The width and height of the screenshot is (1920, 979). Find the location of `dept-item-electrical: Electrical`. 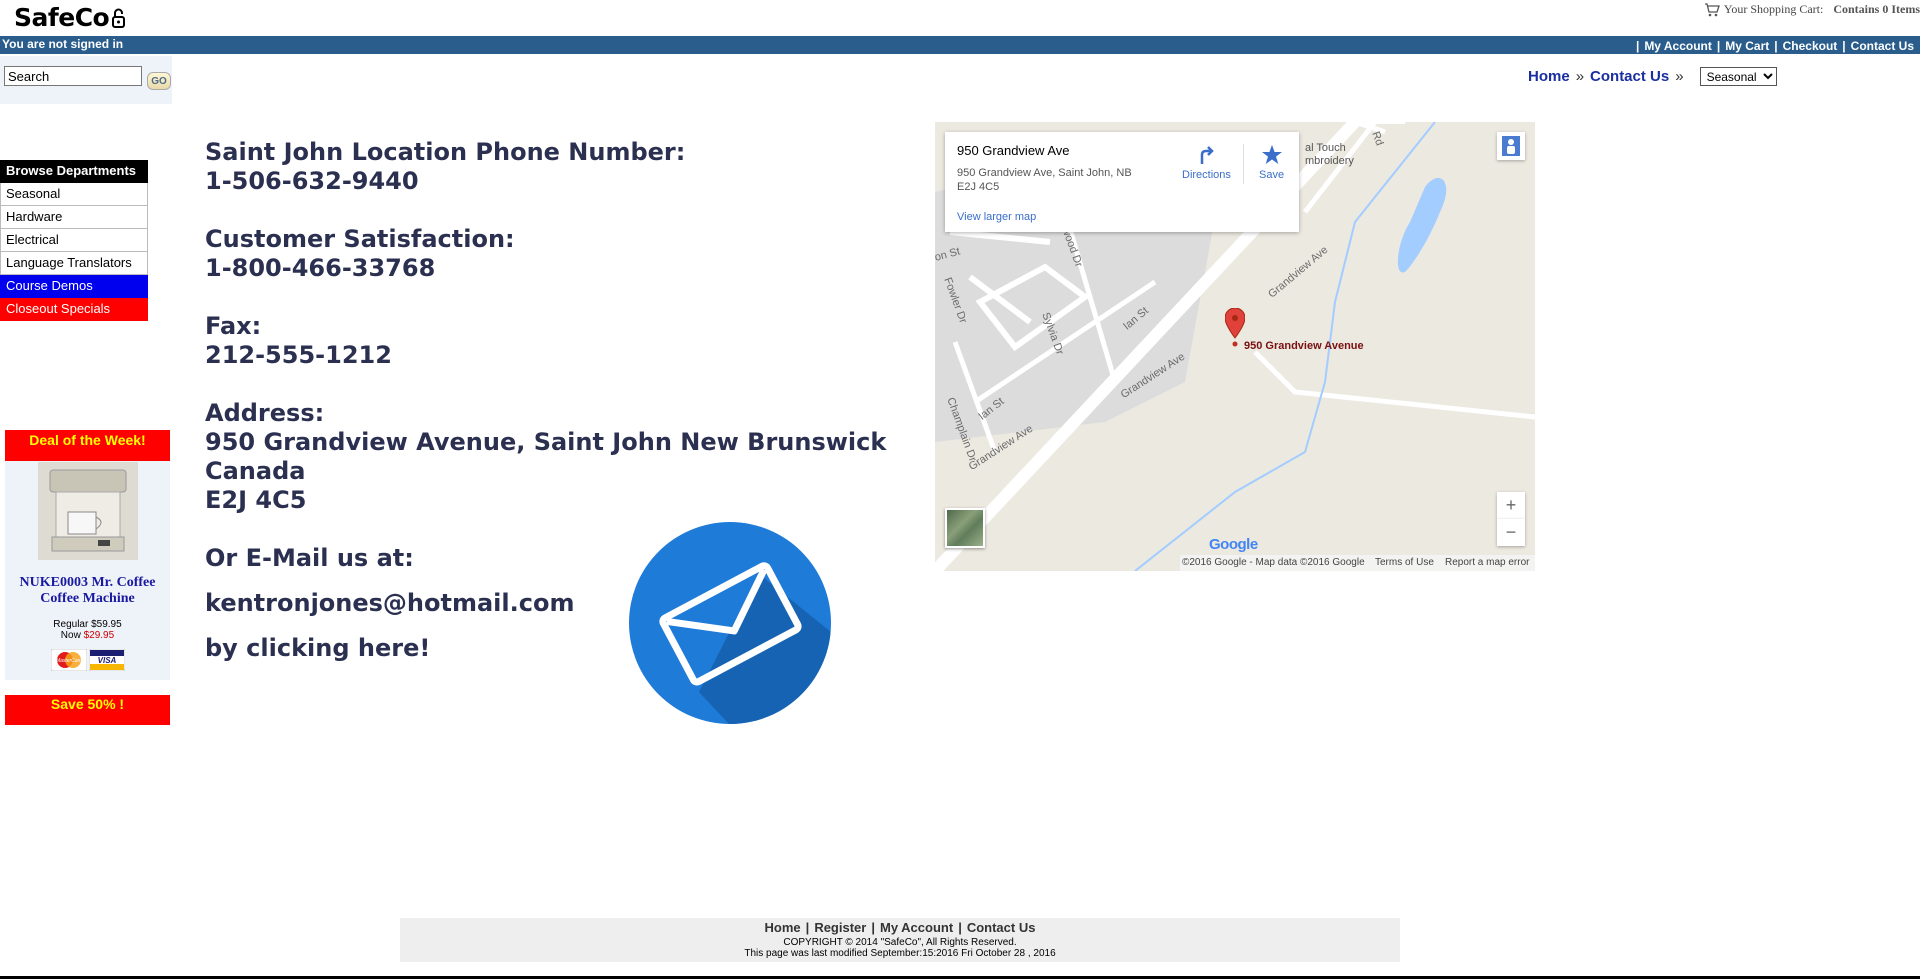

dept-item-electrical: Electrical is located at coordinates (74, 240).